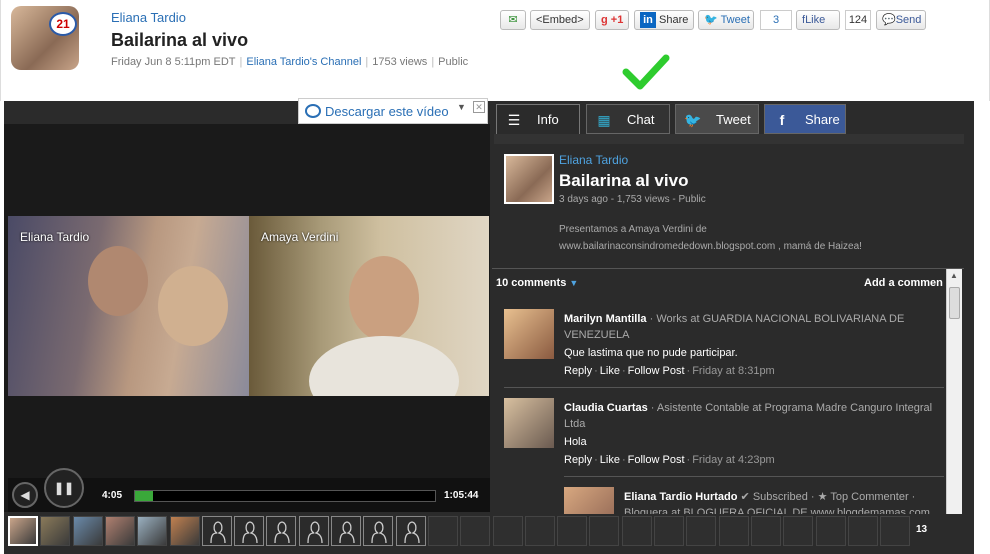 Image resolution: width=990 pixels, height=554 pixels. What do you see at coordinates (313, 111) in the screenshot?
I see `download-icon` at bounding box center [313, 111].